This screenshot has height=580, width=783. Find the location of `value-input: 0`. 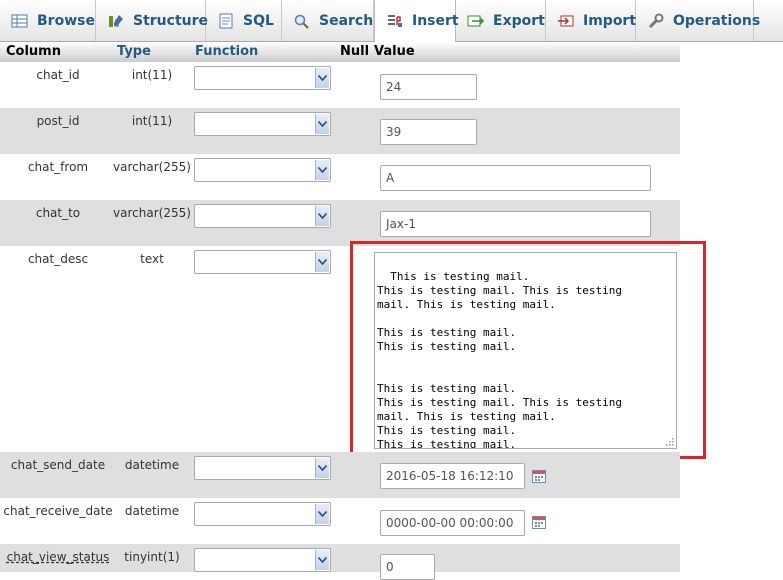

value-input: 0 is located at coordinates (407, 567).